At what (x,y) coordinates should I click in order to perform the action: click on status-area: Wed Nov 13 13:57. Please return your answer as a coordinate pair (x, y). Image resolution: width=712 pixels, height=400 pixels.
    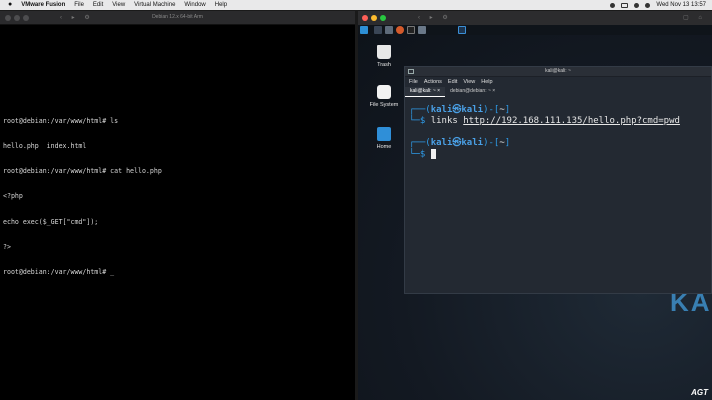
    Looking at the image, I should click on (658, 5).